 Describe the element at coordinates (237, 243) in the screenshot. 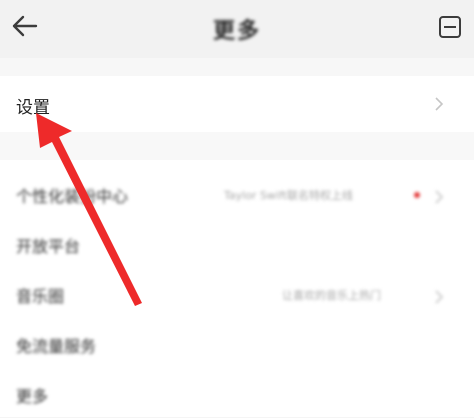

I see `list-item-open-platform: 开放平台` at that location.